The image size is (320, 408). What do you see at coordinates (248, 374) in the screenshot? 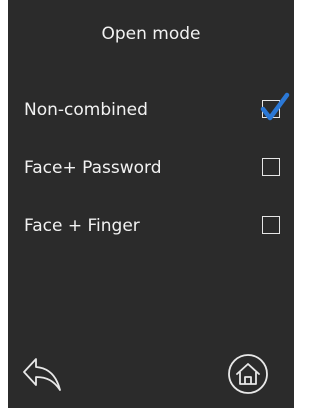
I see `home-icon` at bounding box center [248, 374].